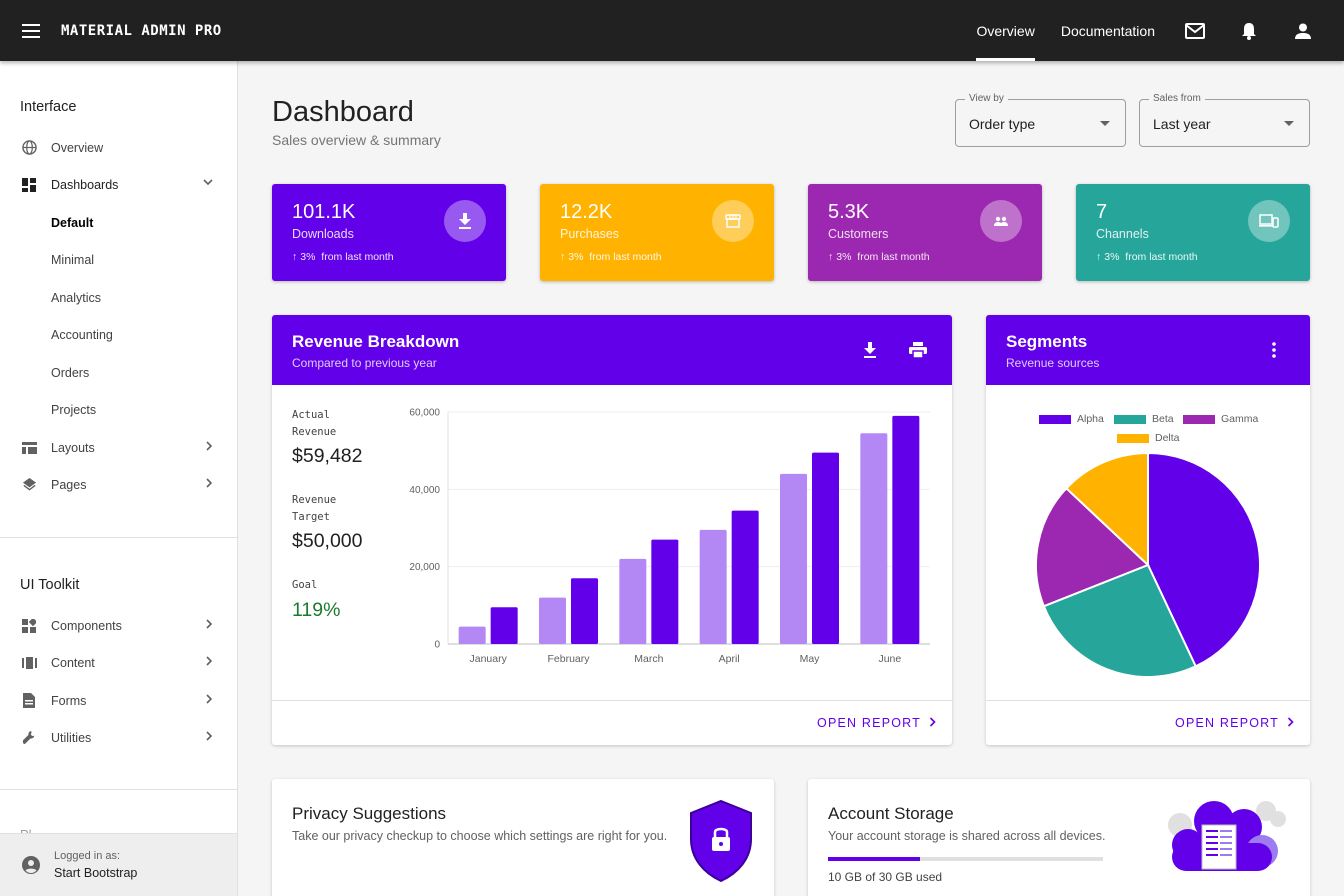 The height and width of the screenshot is (896, 1344). I want to click on stat-card-downloads: 101.1K Downloads ↑ 3% from last month, so click(389, 232).